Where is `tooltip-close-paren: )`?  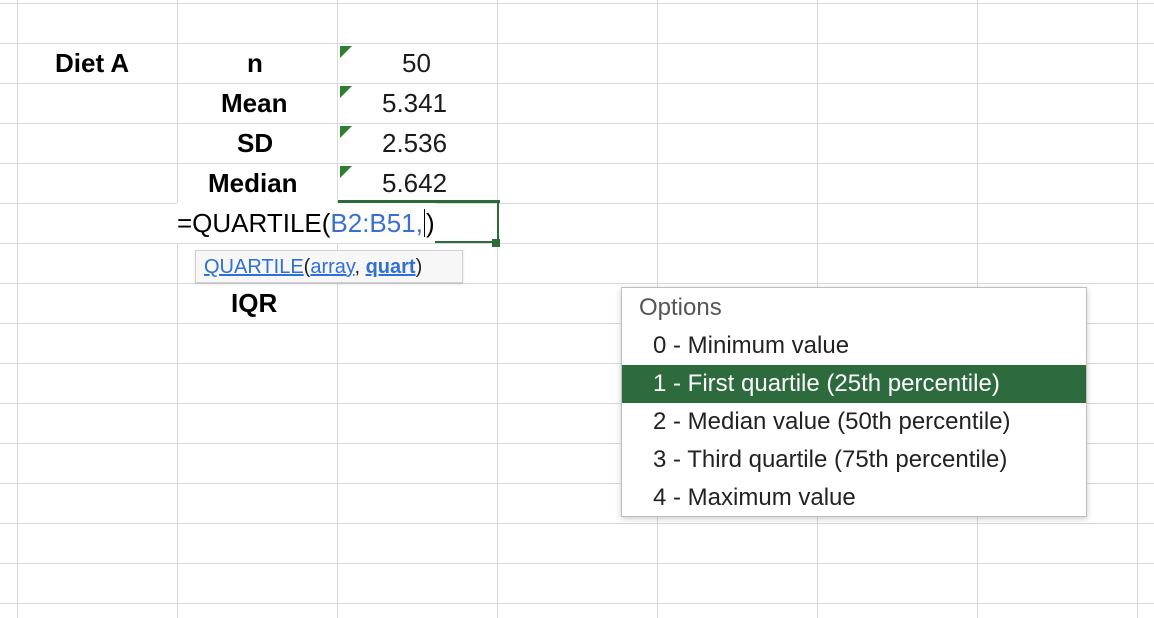 tooltip-close-paren: ) is located at coordinates (419, 267).